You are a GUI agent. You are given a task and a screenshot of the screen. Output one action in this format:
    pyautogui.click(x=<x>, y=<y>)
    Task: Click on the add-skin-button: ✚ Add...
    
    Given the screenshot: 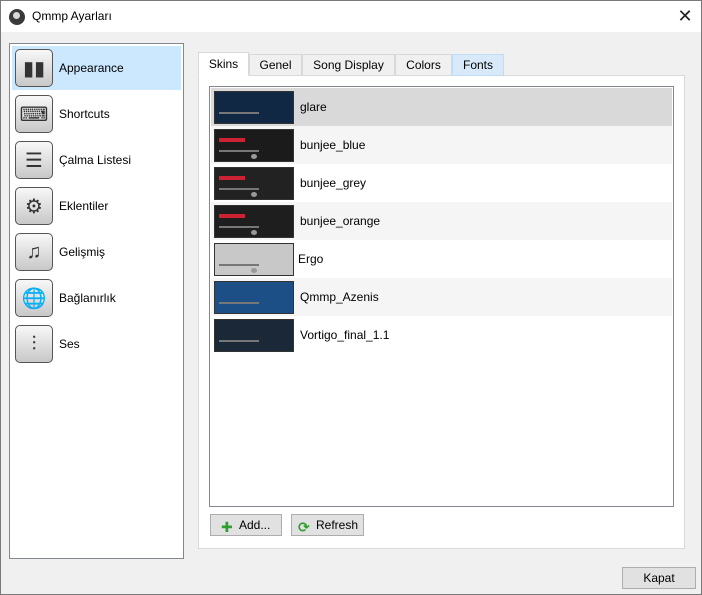 What is the action you would take?
    pyautogui.click(x=246, y=525)
    